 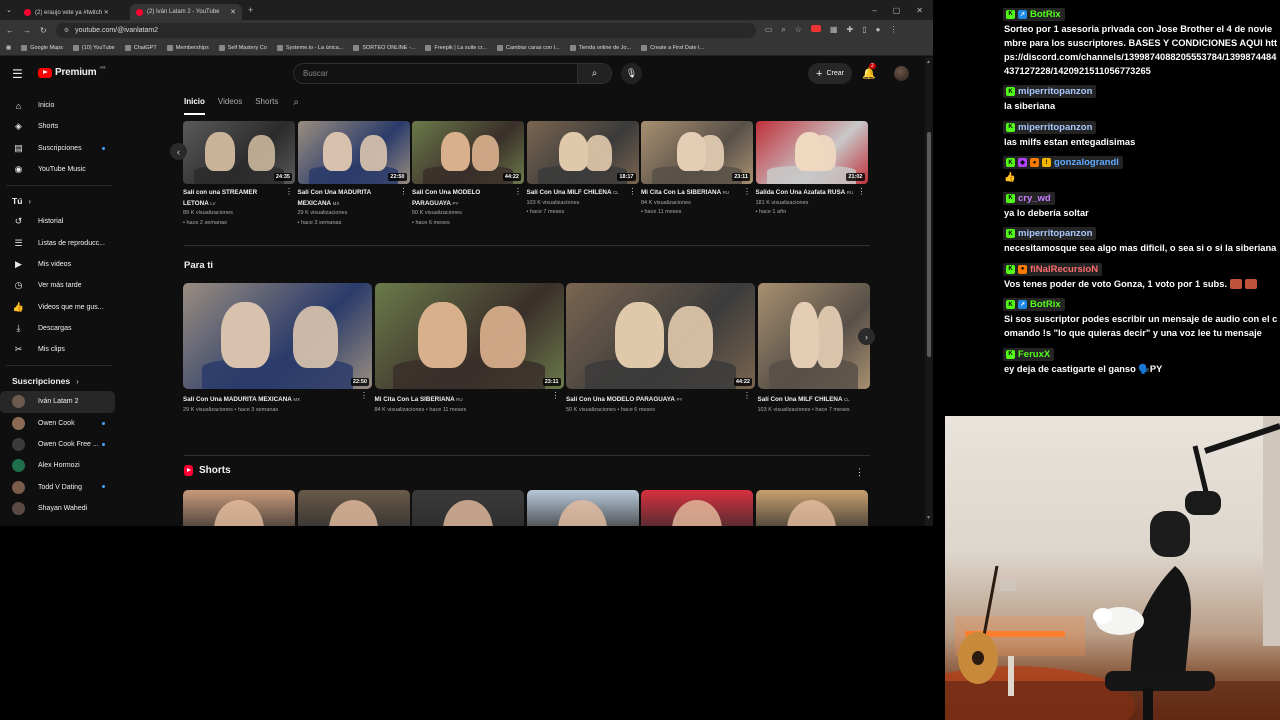 What do you see at coordinates (811, 152) in the screenshot?
I see `video-thumbnail: 21:02` at bounding box center [811, 152].